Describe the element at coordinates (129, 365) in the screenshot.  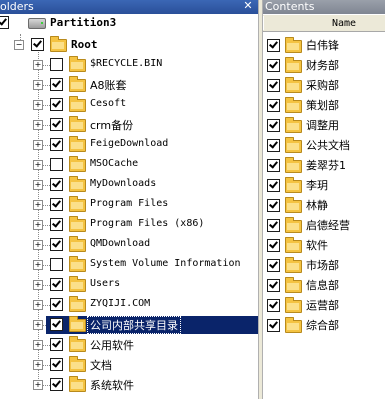
I see `tree-node: + 文档` at that location.